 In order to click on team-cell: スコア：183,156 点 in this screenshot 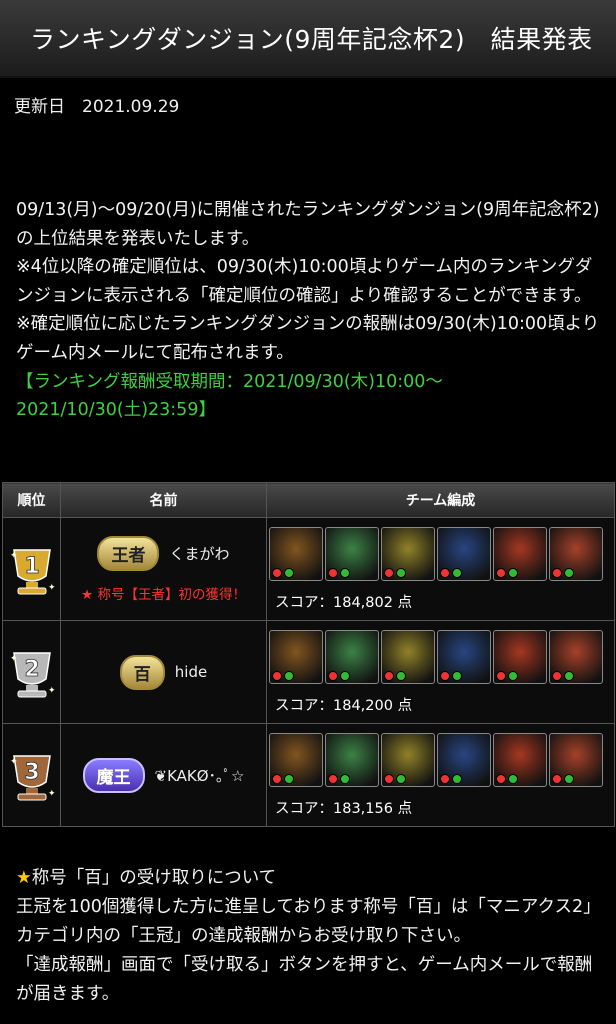, I will do `click(440, 775)`.